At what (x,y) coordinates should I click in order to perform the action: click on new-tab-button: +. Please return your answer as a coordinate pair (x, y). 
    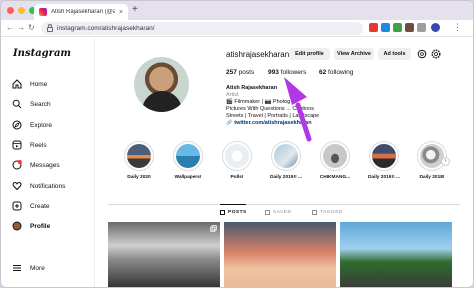
    Looking at the image, I should click on (135, 10).